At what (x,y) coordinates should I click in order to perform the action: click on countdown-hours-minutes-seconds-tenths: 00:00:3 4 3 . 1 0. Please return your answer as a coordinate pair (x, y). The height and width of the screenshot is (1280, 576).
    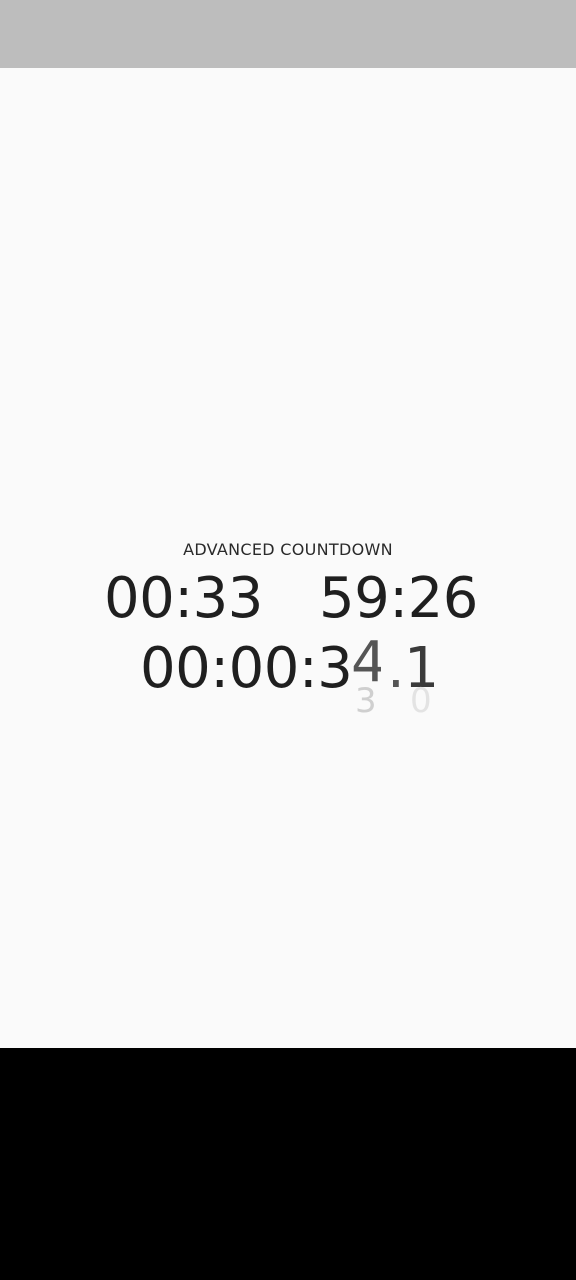
    Looking at the image, I should click on (290, 677).